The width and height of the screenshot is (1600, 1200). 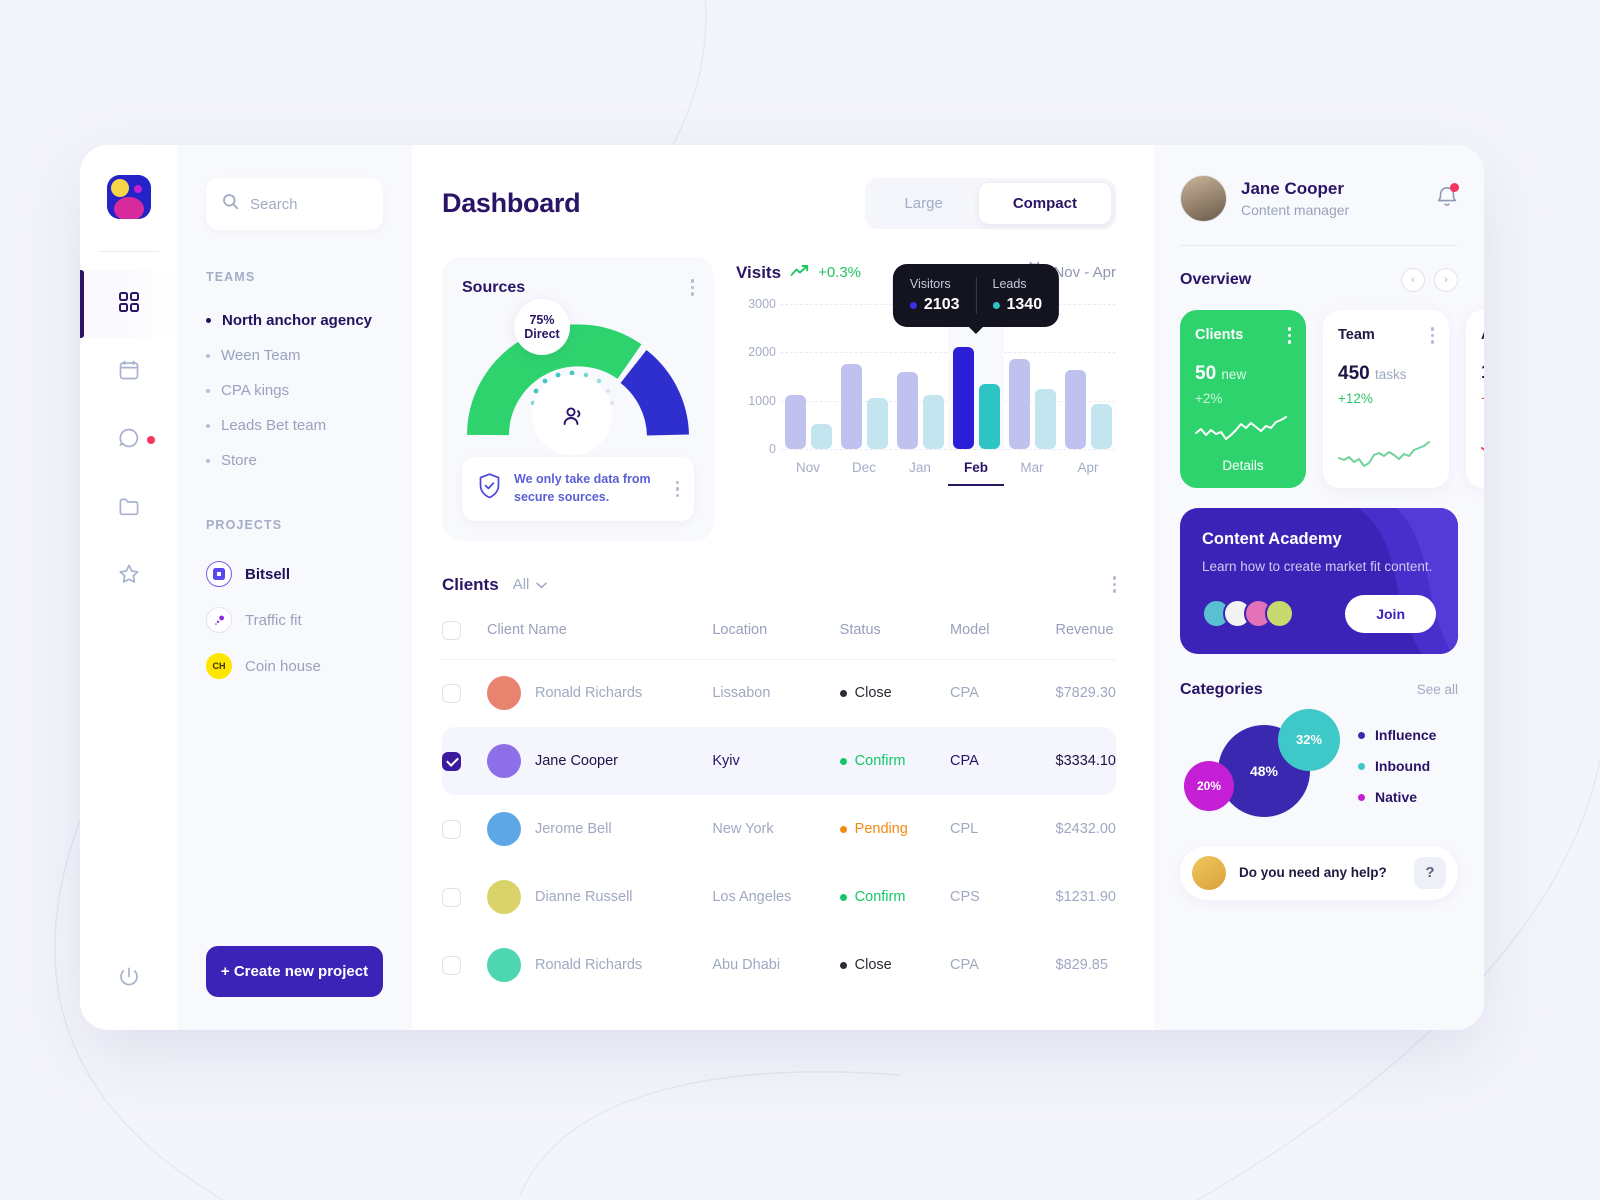 What do you see at coordinates (1475, 399) in the screenshot?
I see `overview-card-partial: A 1 -` at bounding box center [1475, 399].